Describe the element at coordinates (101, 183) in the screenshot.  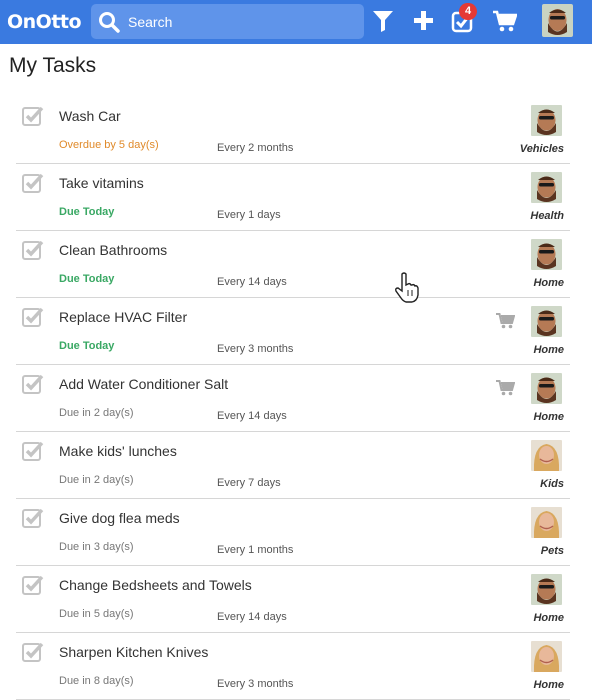
I see `task-title: Take vitamins` at that location.